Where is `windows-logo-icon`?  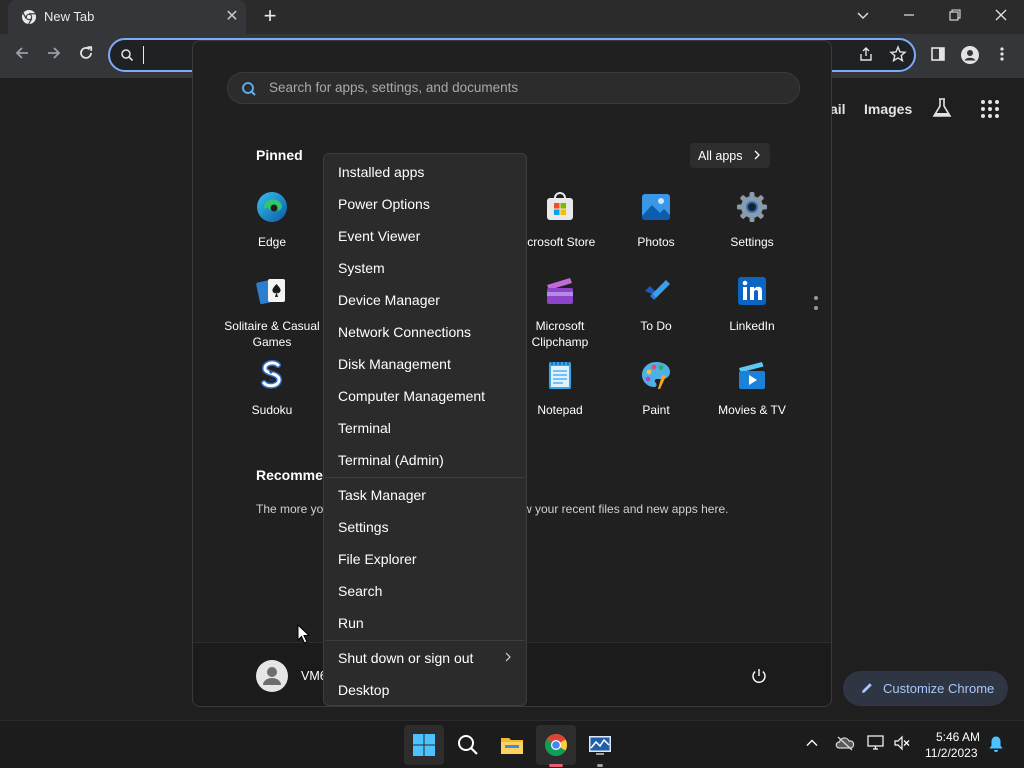
windows-logo-icon is located at coordinates (424, 745).